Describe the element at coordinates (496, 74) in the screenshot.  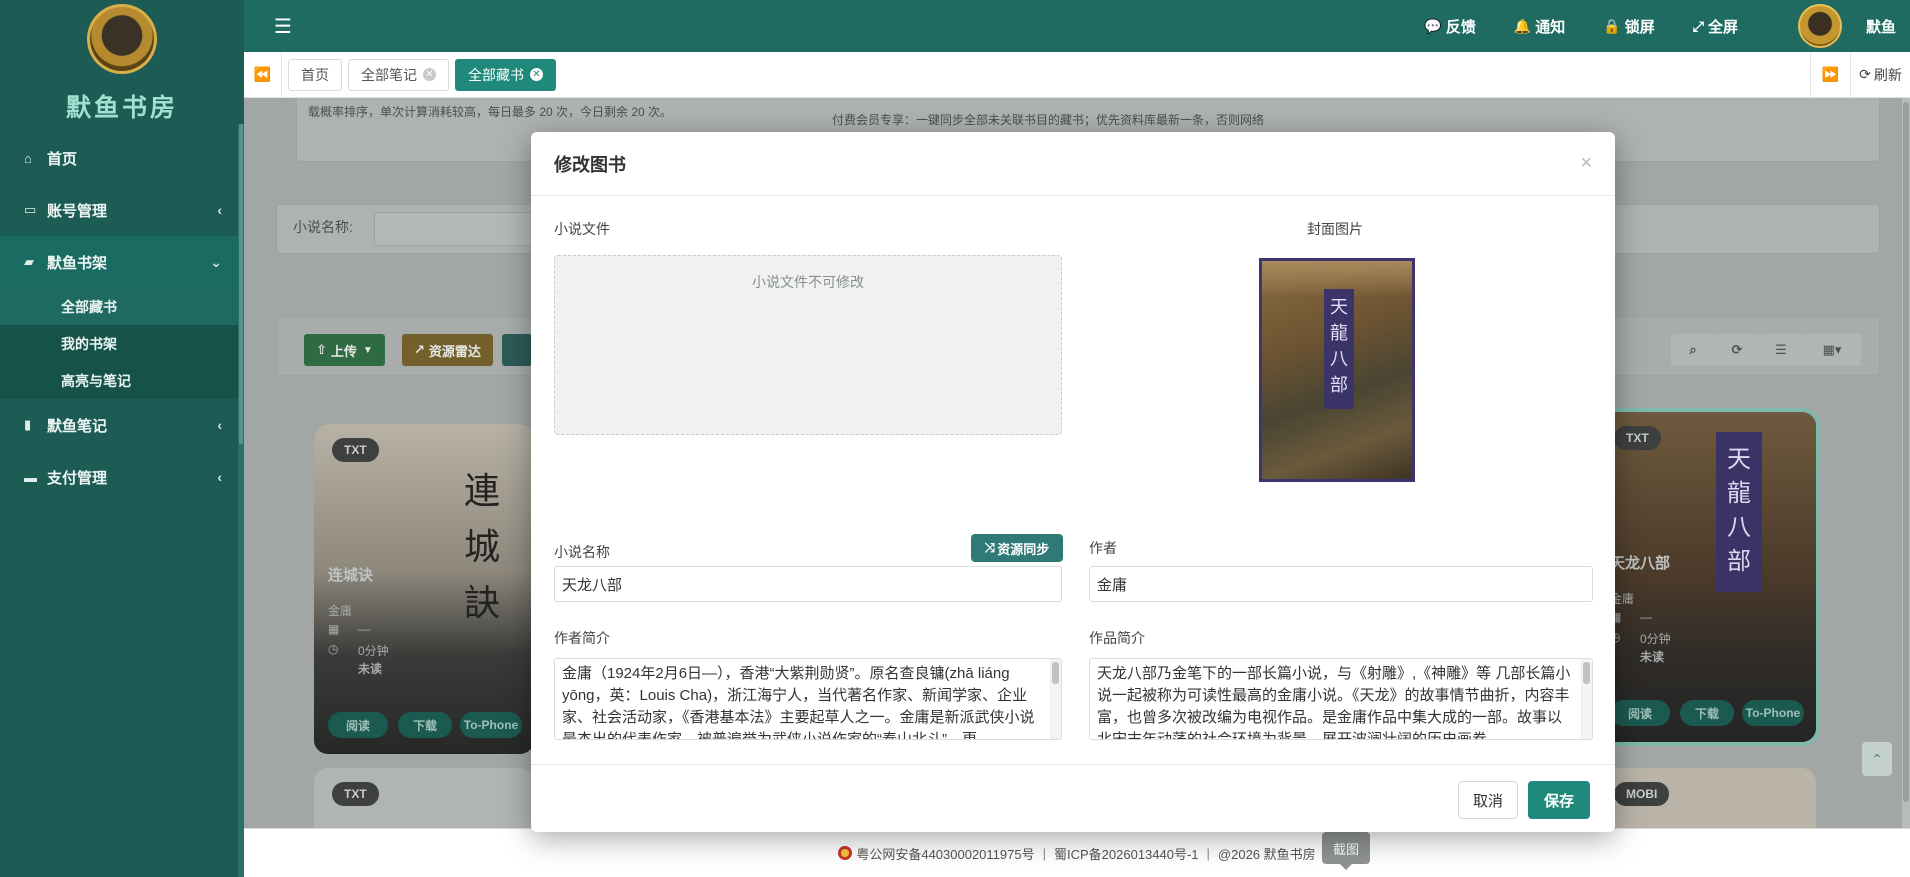
I see `tab-label: 全部藏书` at that location.